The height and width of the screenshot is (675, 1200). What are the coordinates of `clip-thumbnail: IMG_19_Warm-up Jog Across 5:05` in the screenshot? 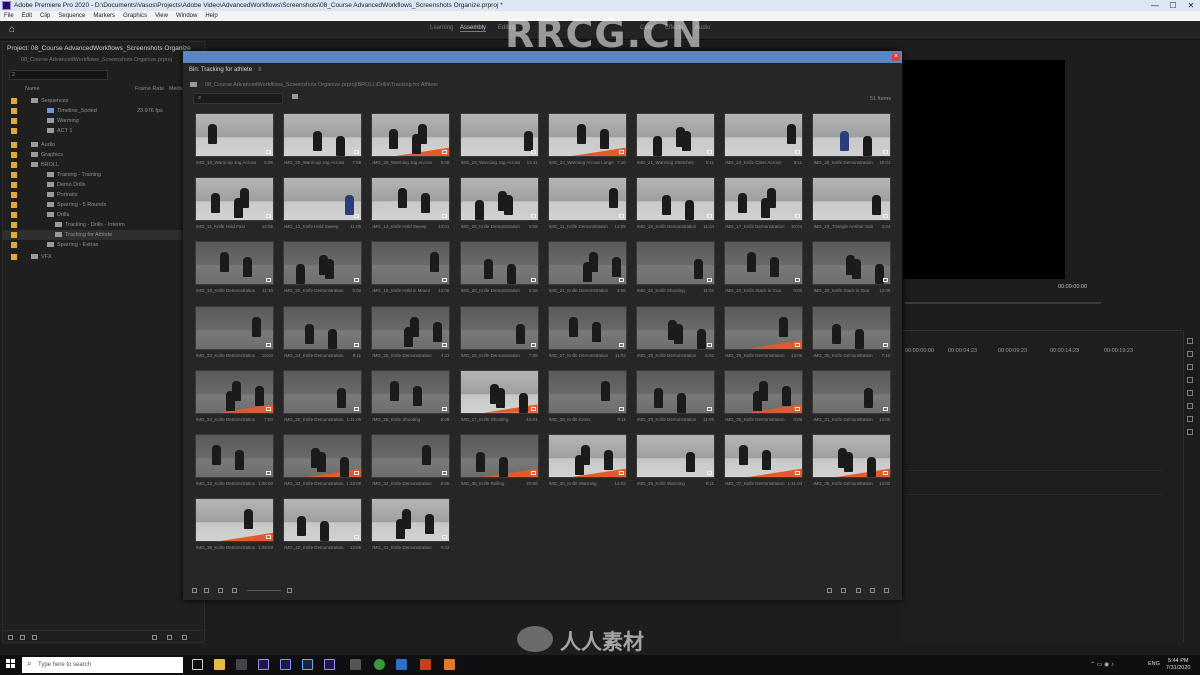 It's located at (234, 141).